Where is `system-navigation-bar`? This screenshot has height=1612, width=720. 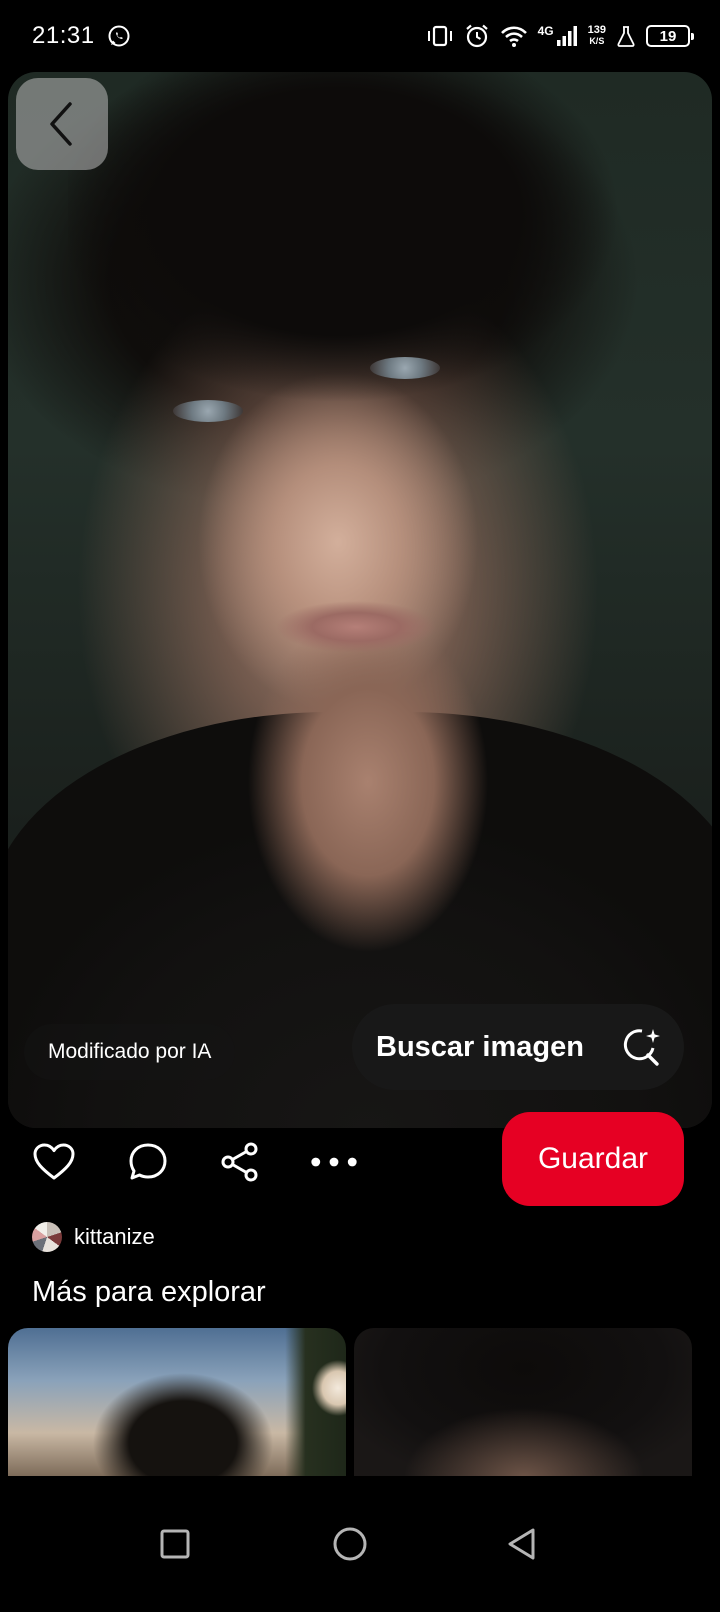
system-navigation-bar is located at coordinates (360, 1544).